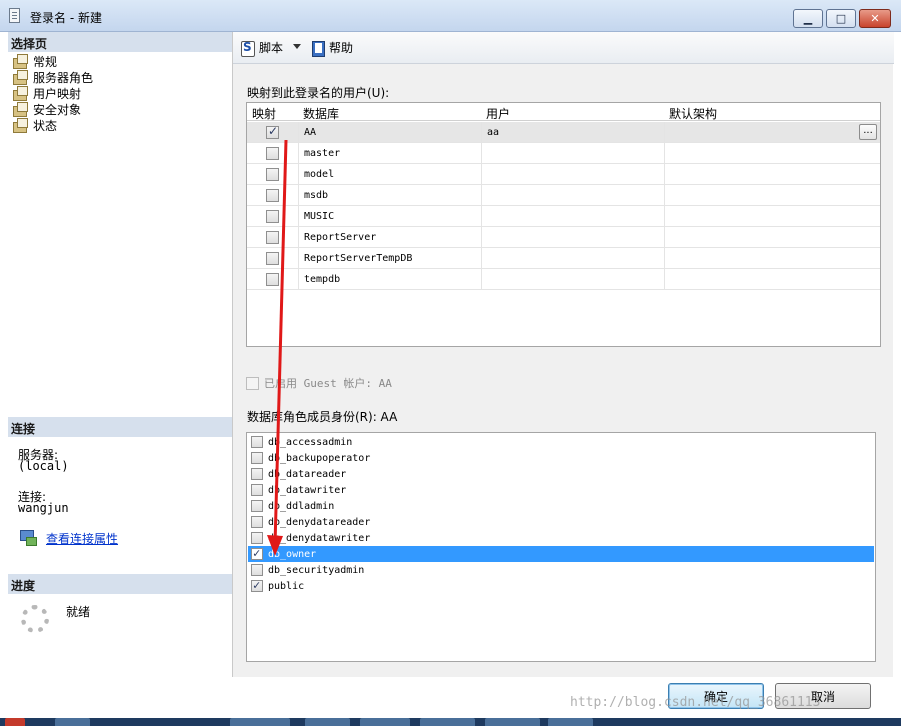 Image resolution: width=901 pixels, height=726 pixels. What do you see at coordinates (46, 109) in the screenshot?
I see `nav-item-securables: 安全对象` at bounding box center [46, 109].